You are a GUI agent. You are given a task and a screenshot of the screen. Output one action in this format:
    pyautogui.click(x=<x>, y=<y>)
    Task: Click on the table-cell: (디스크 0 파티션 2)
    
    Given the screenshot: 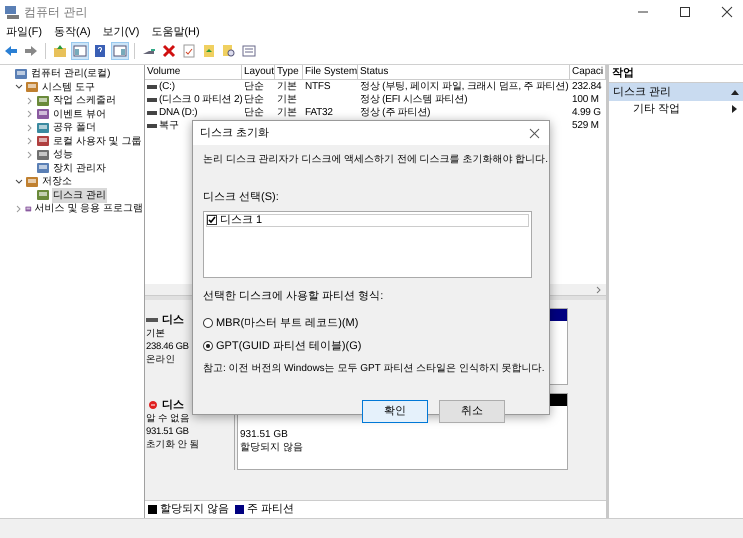 What is the action you would take?
    pyautogui.click(x=200, y=99)
    